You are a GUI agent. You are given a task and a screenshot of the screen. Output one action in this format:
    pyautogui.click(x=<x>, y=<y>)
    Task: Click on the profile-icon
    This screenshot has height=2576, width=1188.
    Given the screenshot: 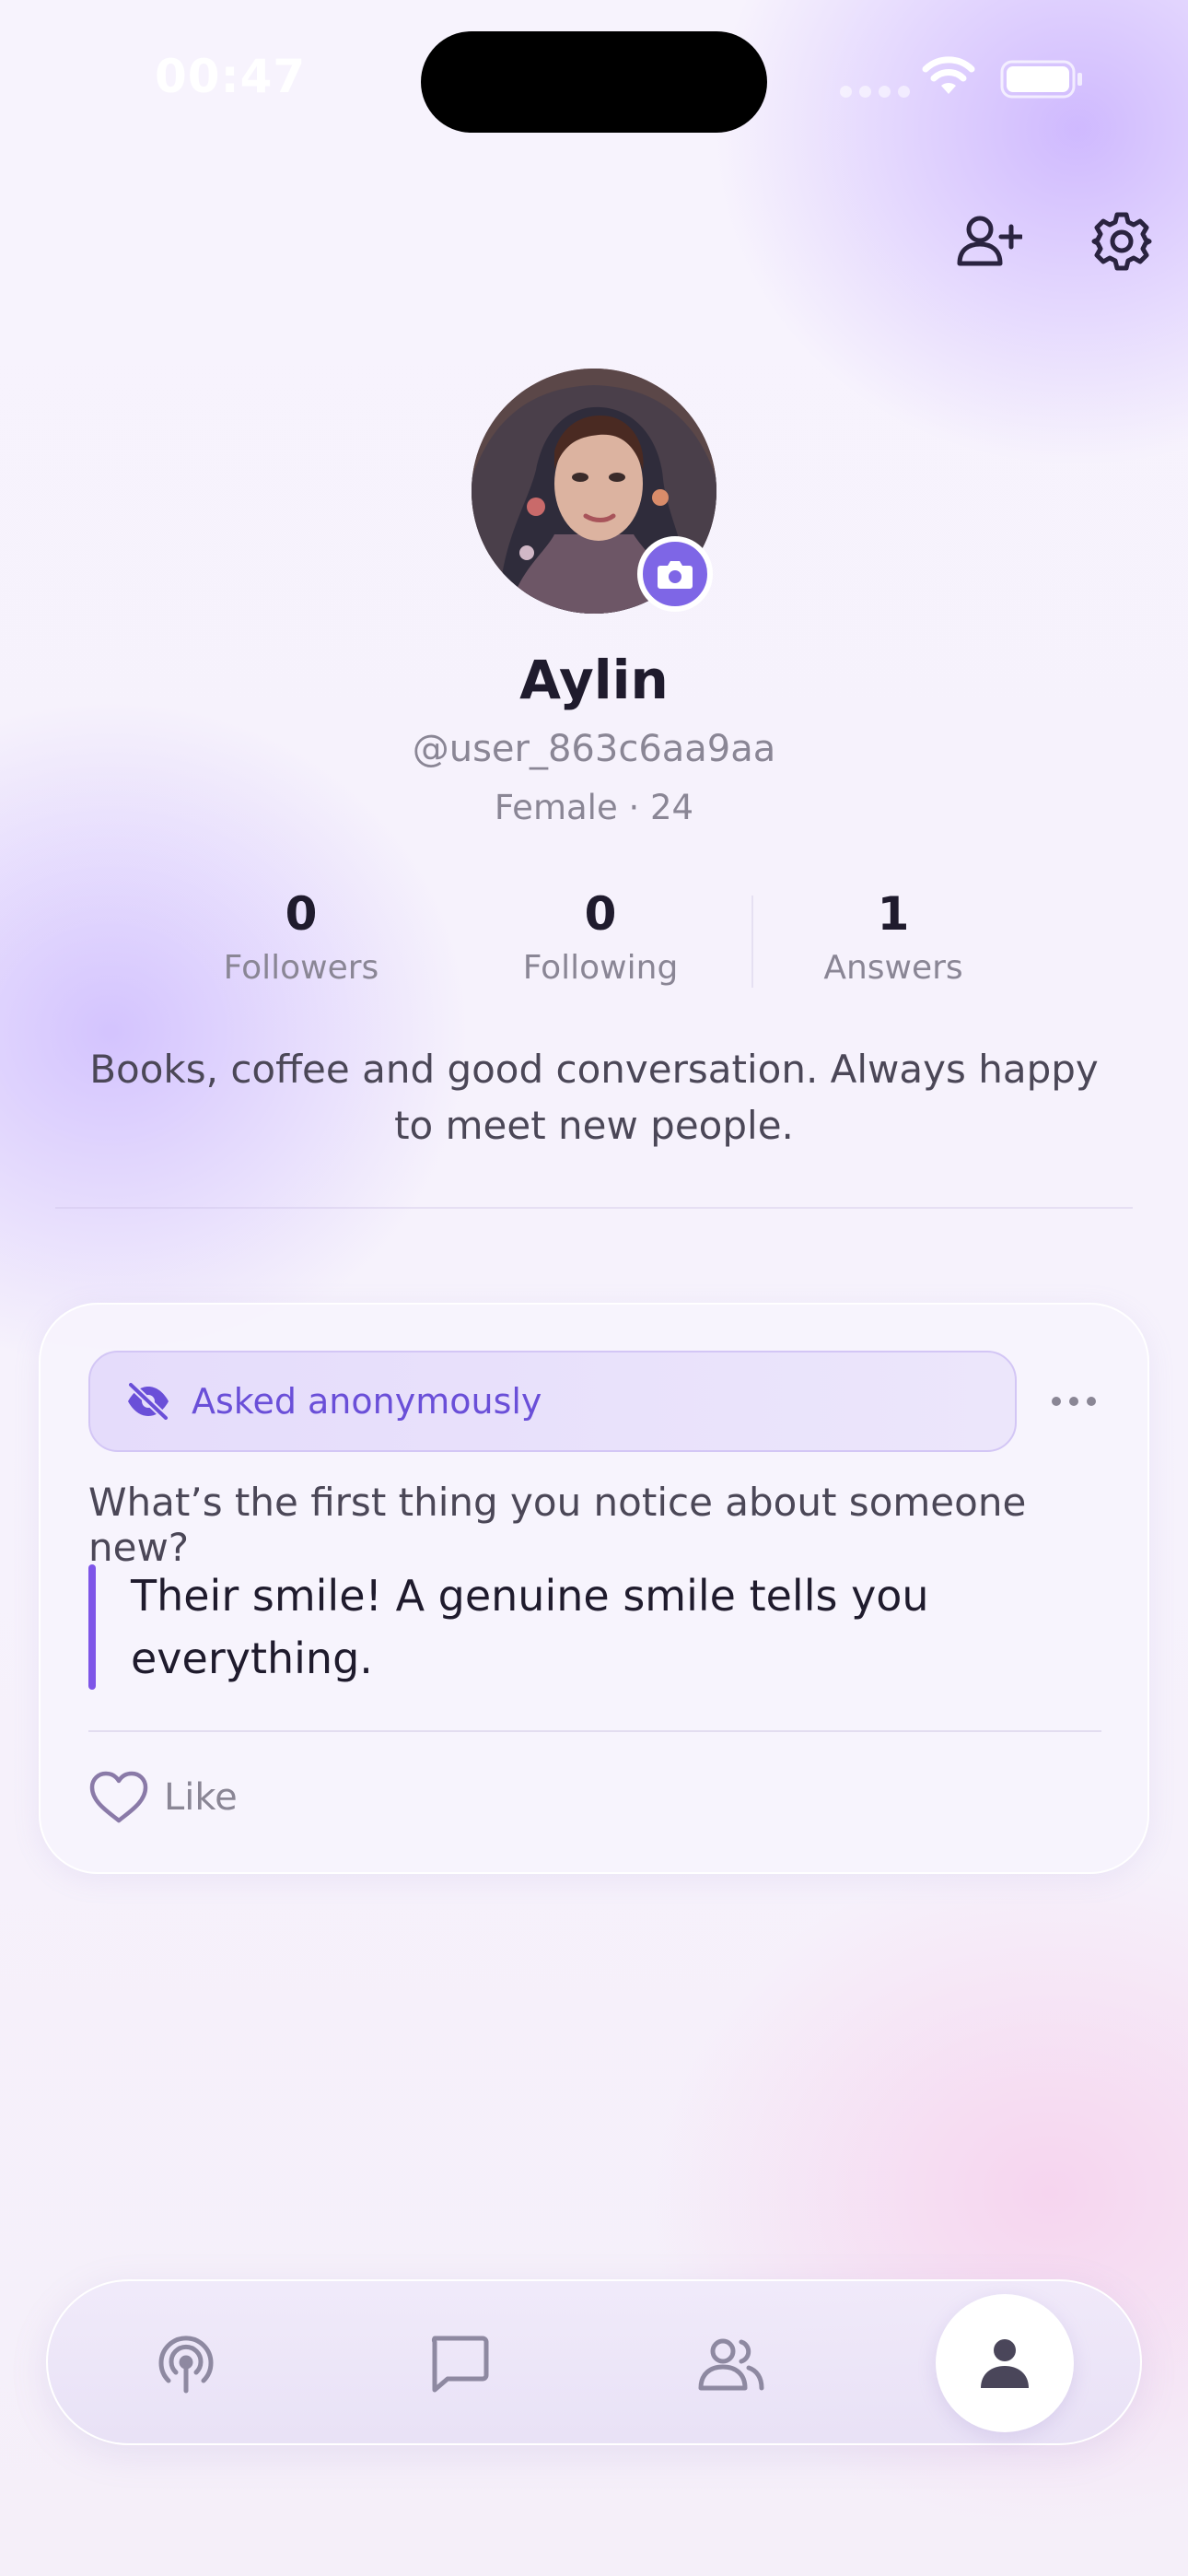 What is the action you would take?
    pyautogui.click(x=1005, y=2363)
    